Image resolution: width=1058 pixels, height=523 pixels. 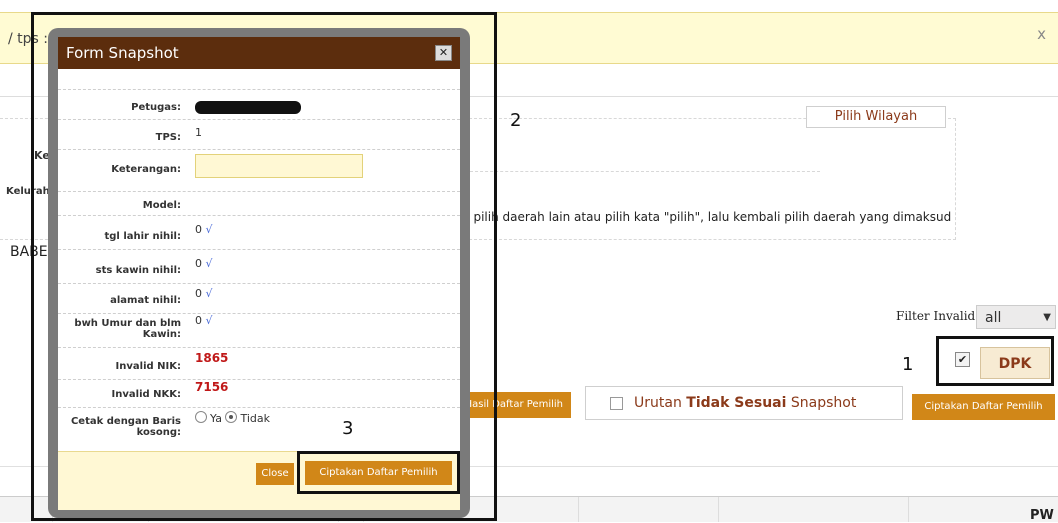 I want to click on dialog-title-bar: Form Snapshot ✕, so click(x=259, y=53).